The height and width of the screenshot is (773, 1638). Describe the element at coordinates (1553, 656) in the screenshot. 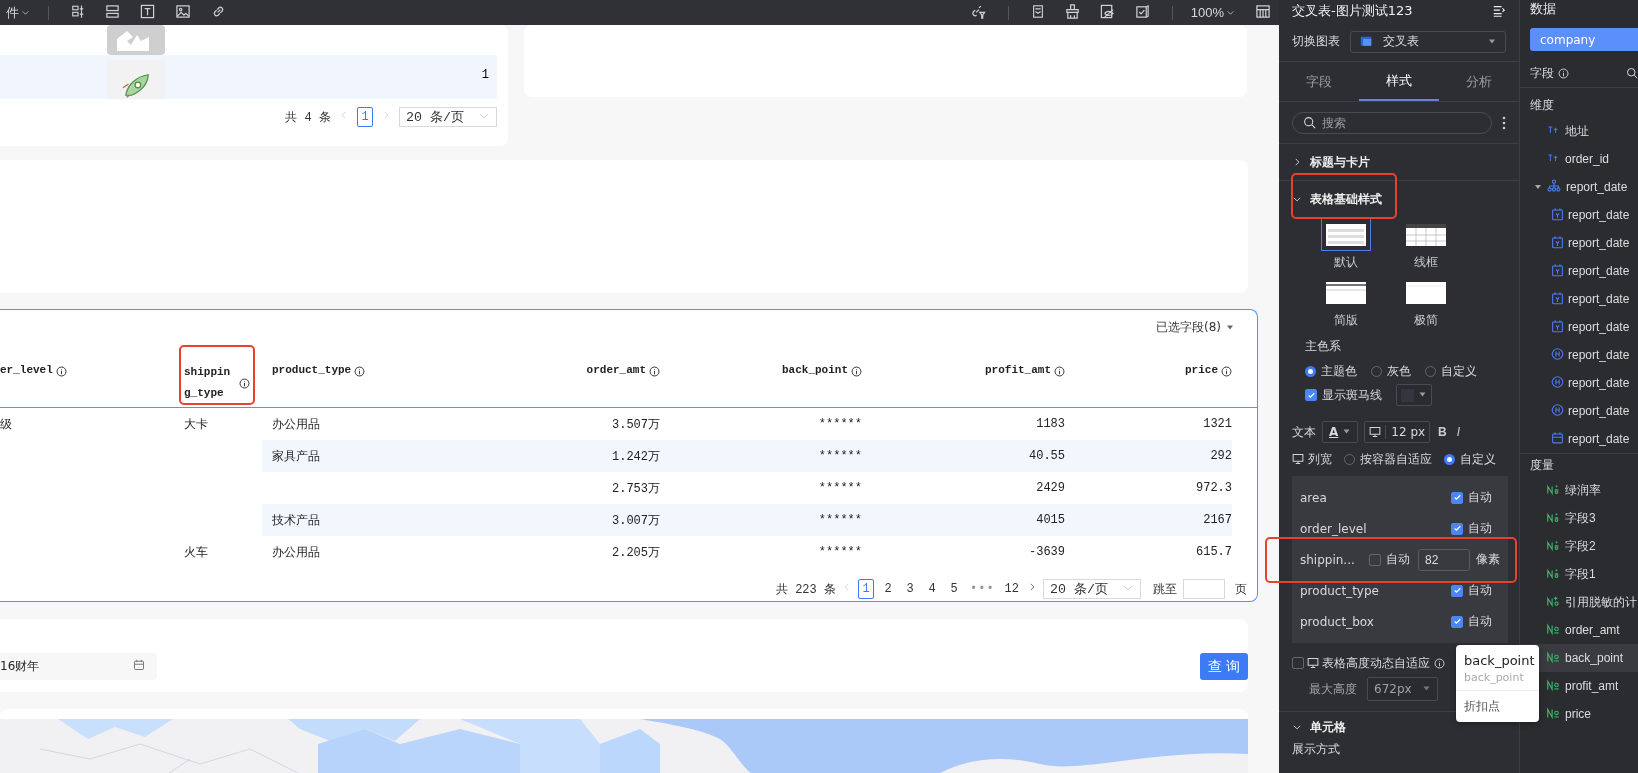

I see `number-type-icon` at that location.